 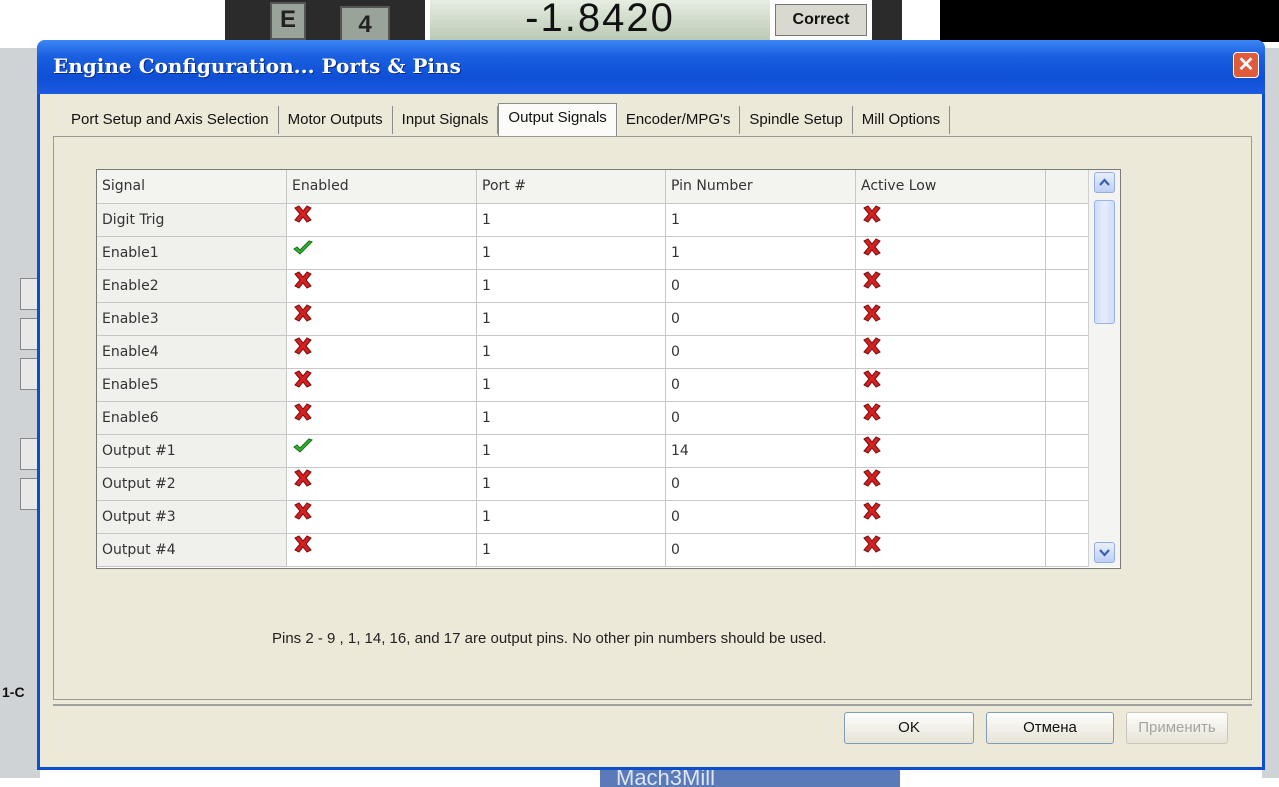 I want to click on table-row: Output #3 1 0, so click(x=608, y=517).